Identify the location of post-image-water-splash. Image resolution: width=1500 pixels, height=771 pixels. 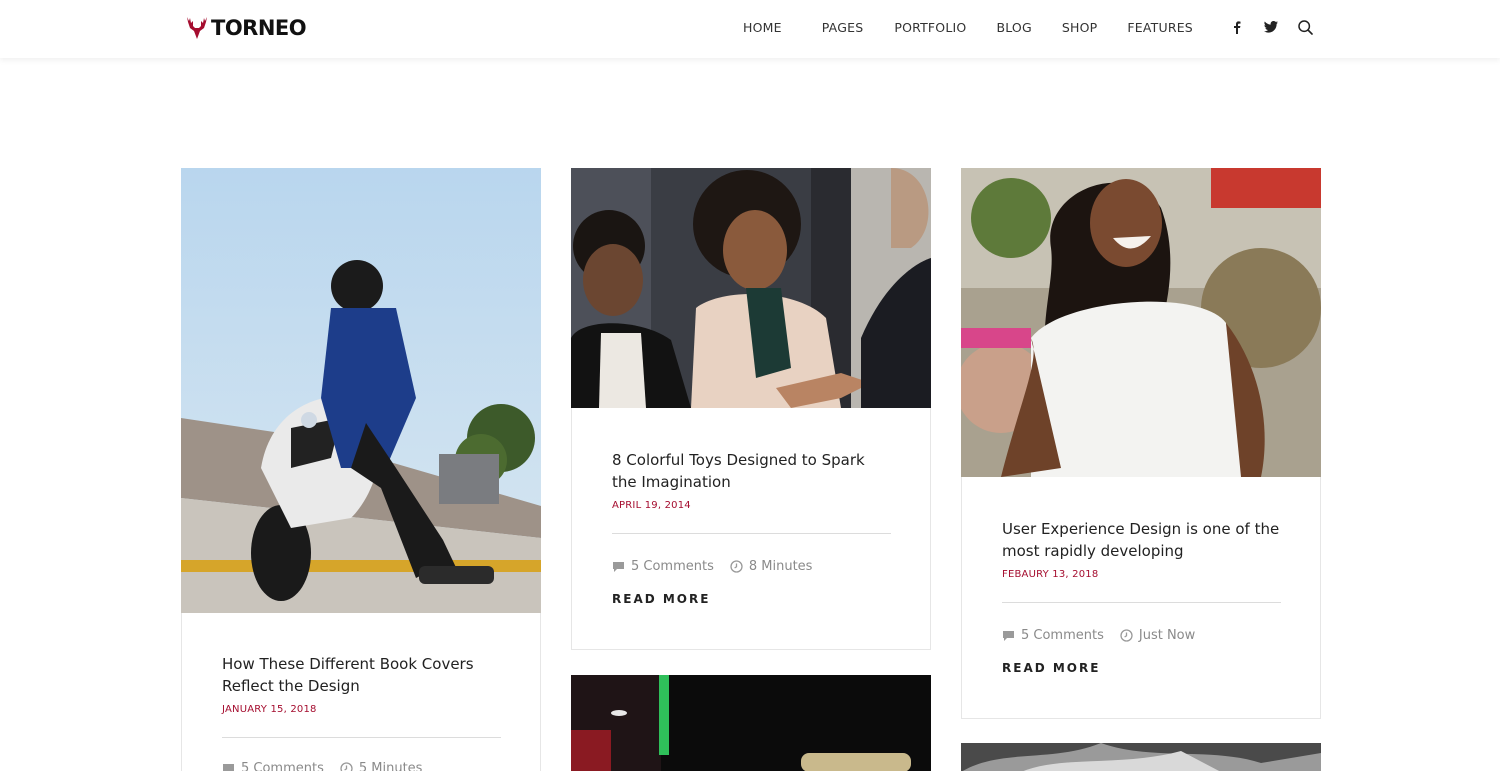
(1141, 757).